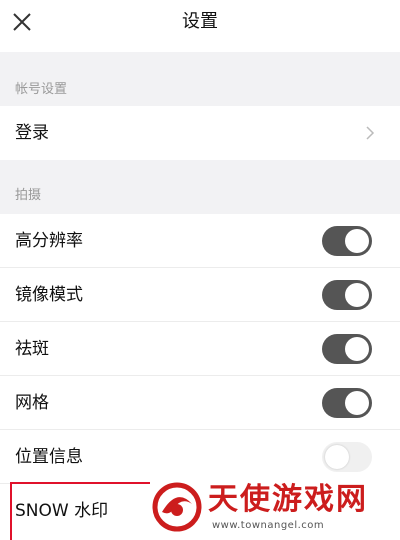 Image resolution: width=400 pixels, height=540 pixels. Describe the element at coordinates (32, 403) in the screenshot. I see `setting-label: 网格` at that location.